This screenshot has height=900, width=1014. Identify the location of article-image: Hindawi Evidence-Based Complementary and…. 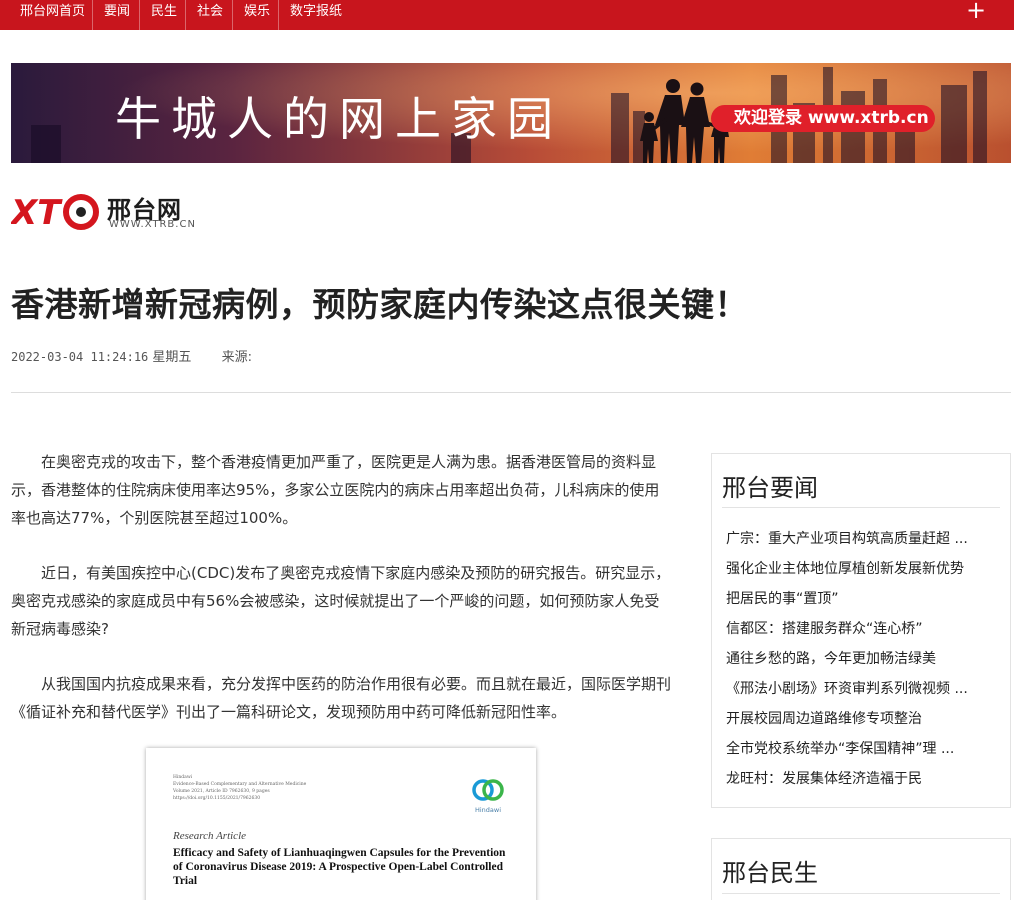
(341, 824).